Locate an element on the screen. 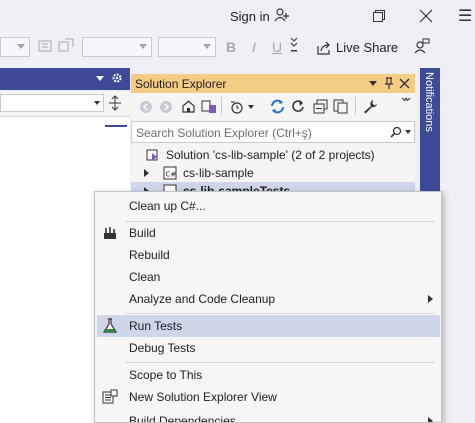 The height and width of the screenshot is (423, 475). solution-explorer-search-input: Search Solution Explorer (Ctrl+ş) is located at coordinates (273, 132).